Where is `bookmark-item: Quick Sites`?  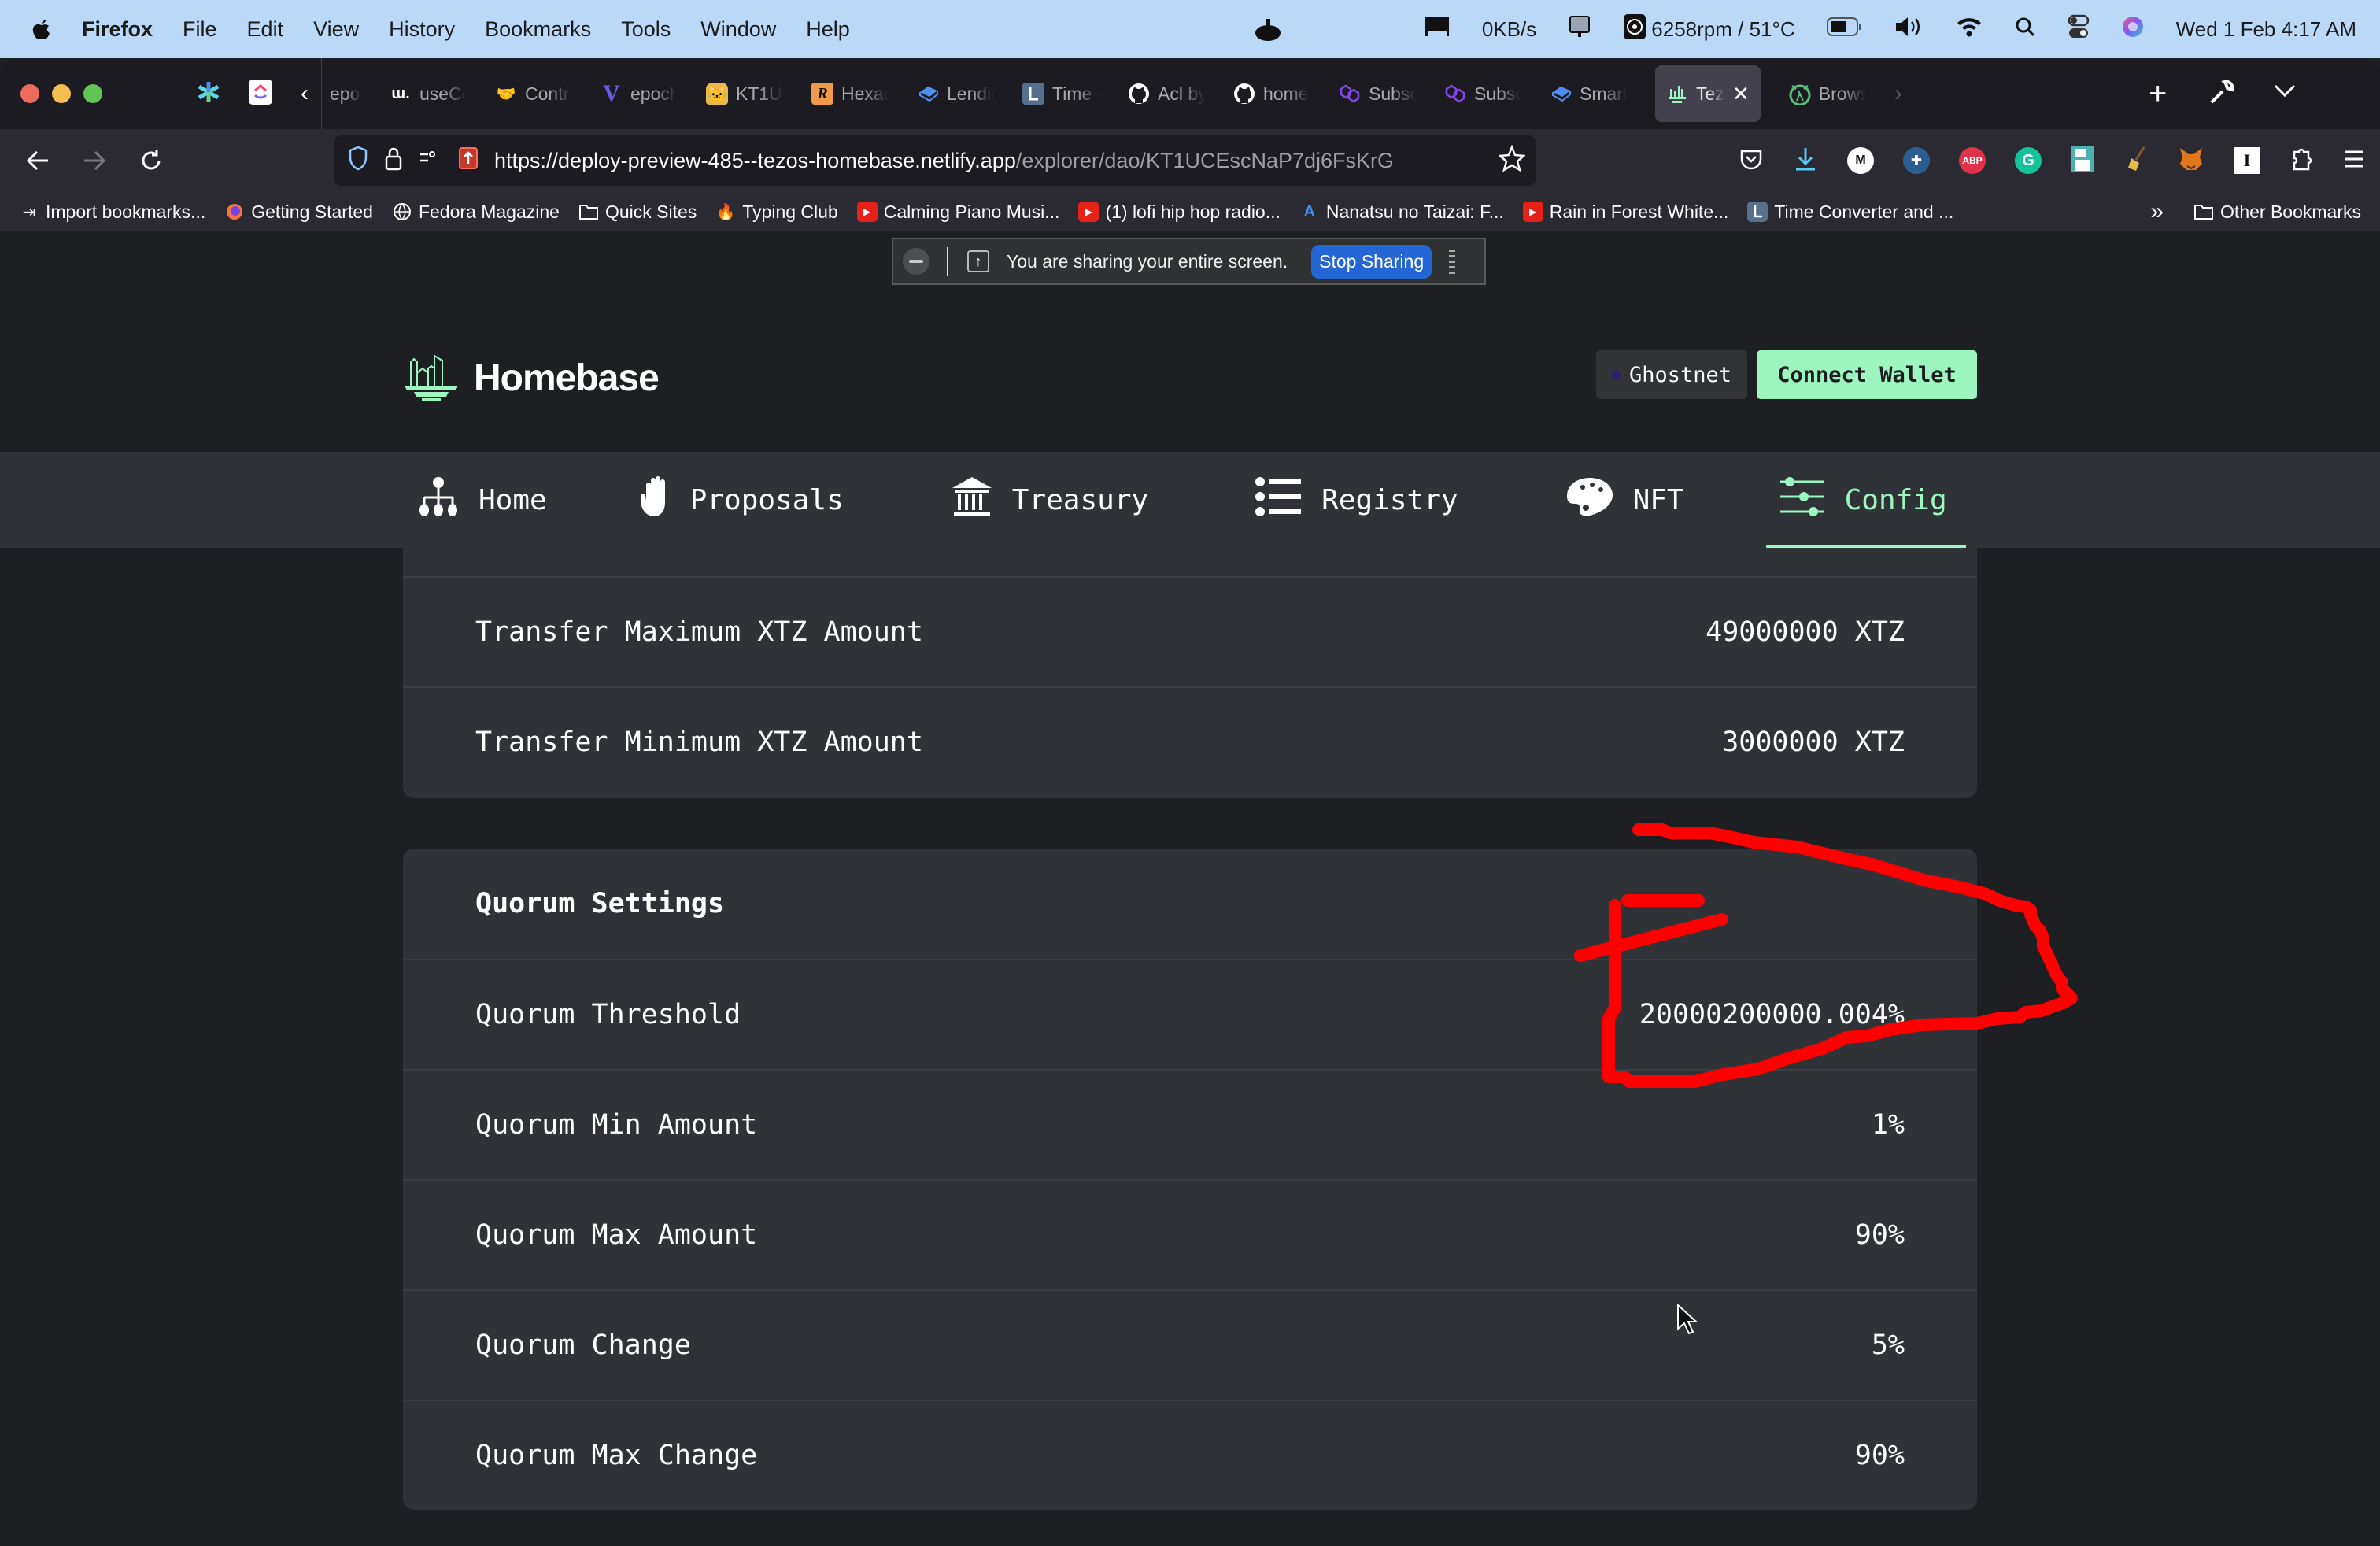
bookmark-item: Quick Sites is located at coordinates (637, 213).